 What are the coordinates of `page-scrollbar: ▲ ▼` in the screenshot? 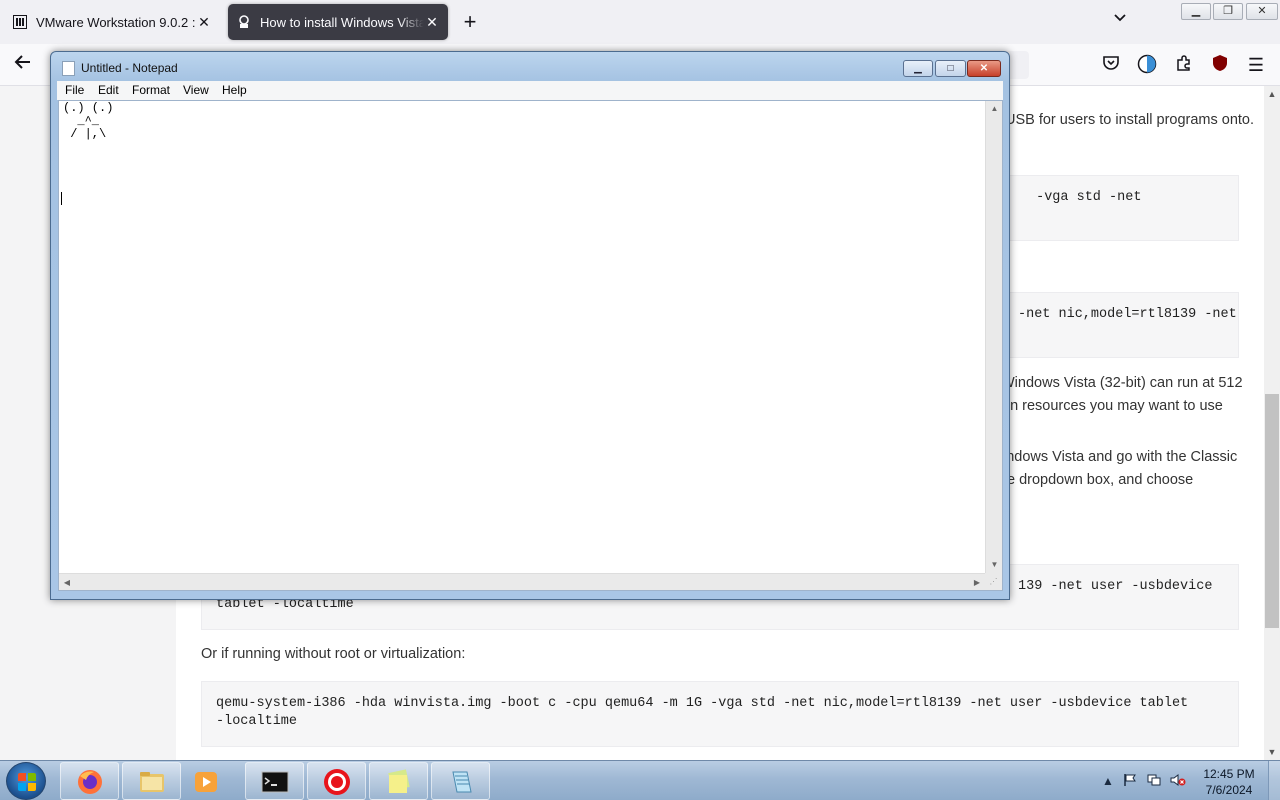 It's located at (1272, 423).